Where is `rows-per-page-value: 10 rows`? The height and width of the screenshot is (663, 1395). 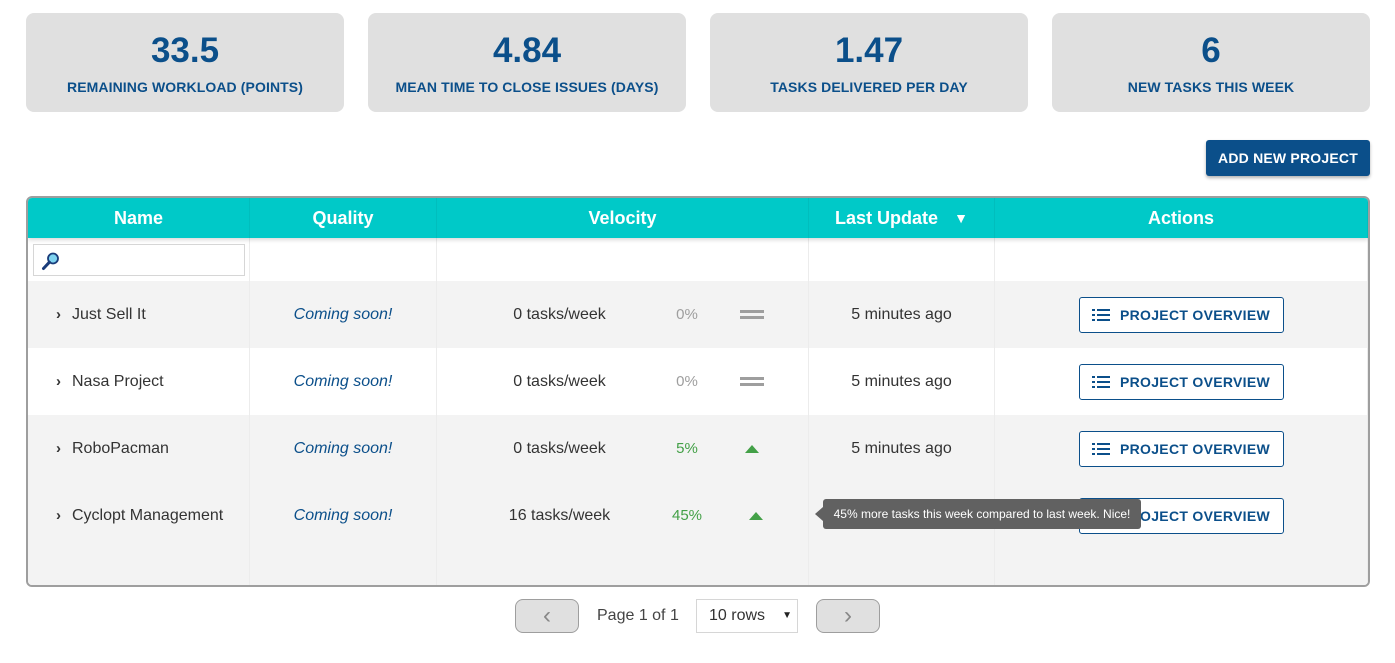 rows-per-page-value: 10 rows is located at coordinates (737, 615).